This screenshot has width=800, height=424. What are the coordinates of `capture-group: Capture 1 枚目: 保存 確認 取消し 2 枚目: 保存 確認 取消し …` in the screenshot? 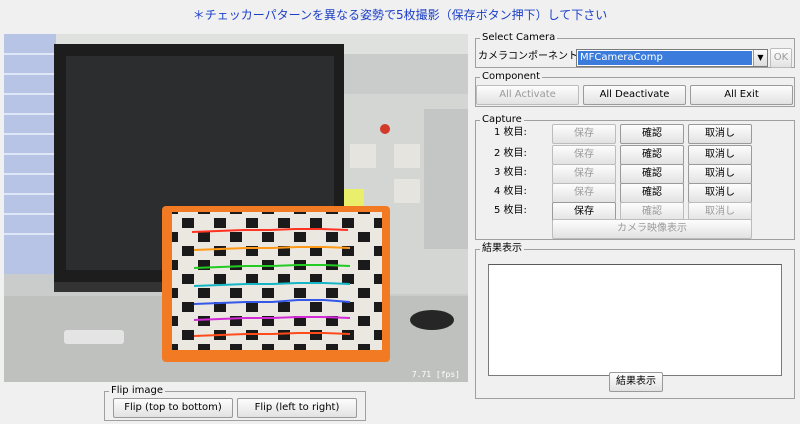 It's located at (635, 177).